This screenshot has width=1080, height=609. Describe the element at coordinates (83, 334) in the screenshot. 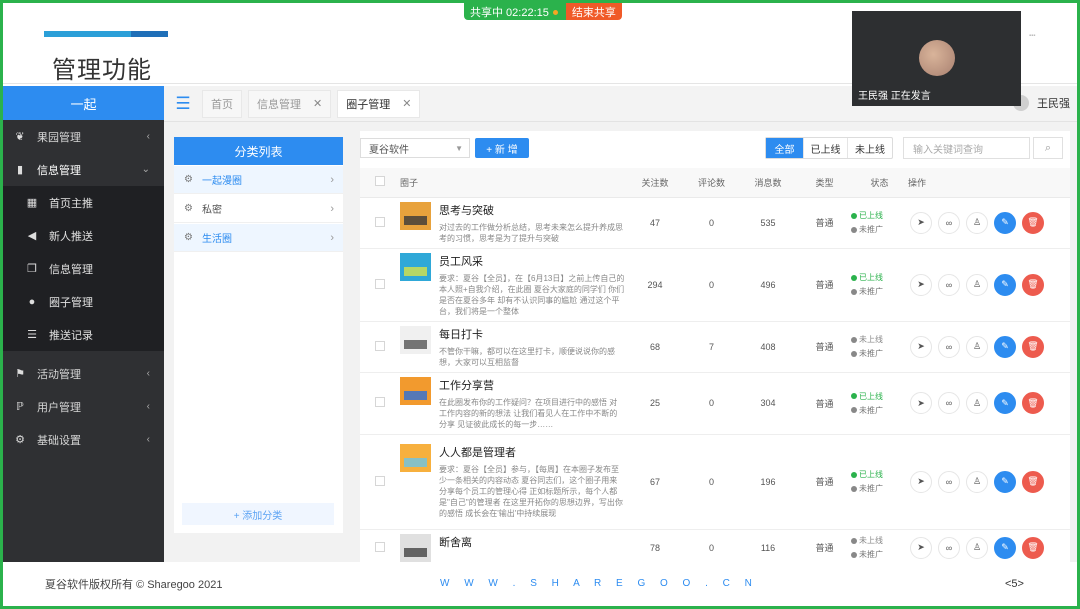

I see `sidebar-item-push-log: ☰ 推送记录` at that location.